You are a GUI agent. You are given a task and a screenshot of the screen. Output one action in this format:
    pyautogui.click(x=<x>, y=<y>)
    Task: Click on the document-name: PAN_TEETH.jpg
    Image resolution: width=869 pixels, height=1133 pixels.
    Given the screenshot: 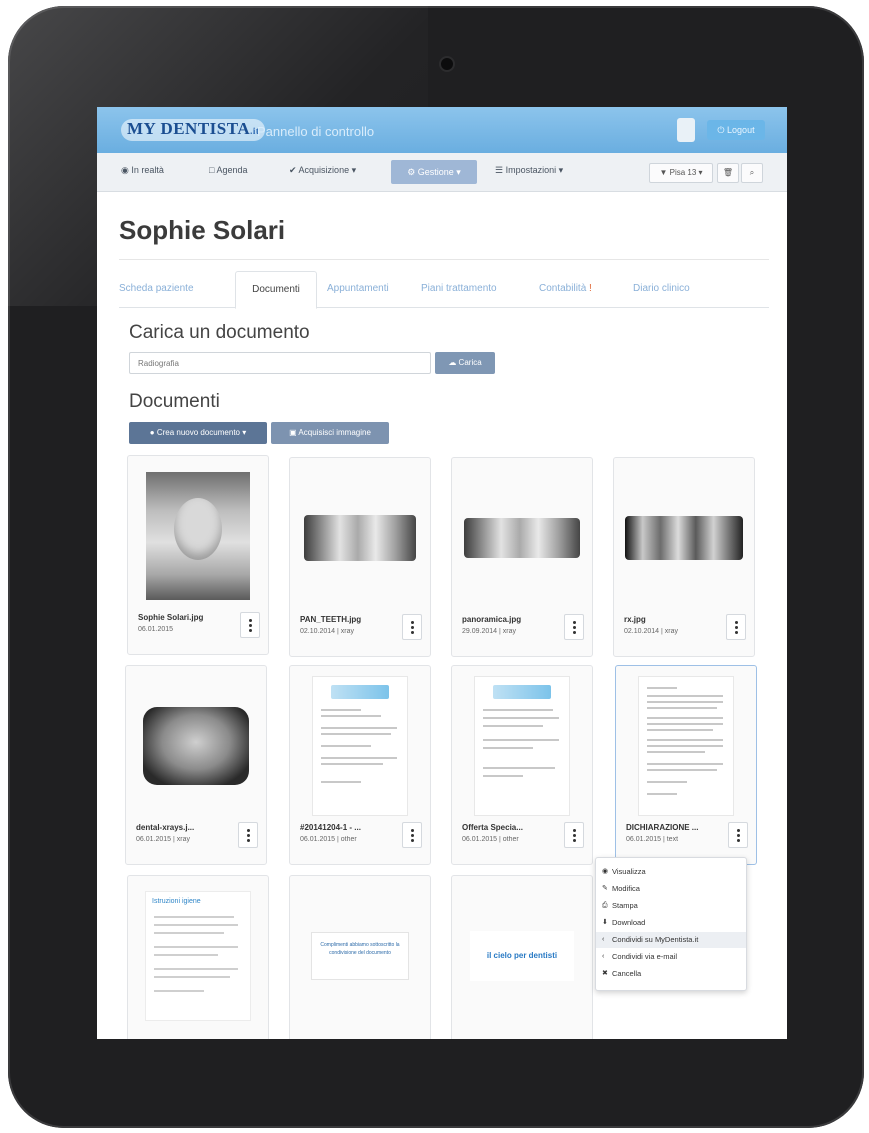 What is the action you would take?
    pyautogui.click(x=331, y=619)
    